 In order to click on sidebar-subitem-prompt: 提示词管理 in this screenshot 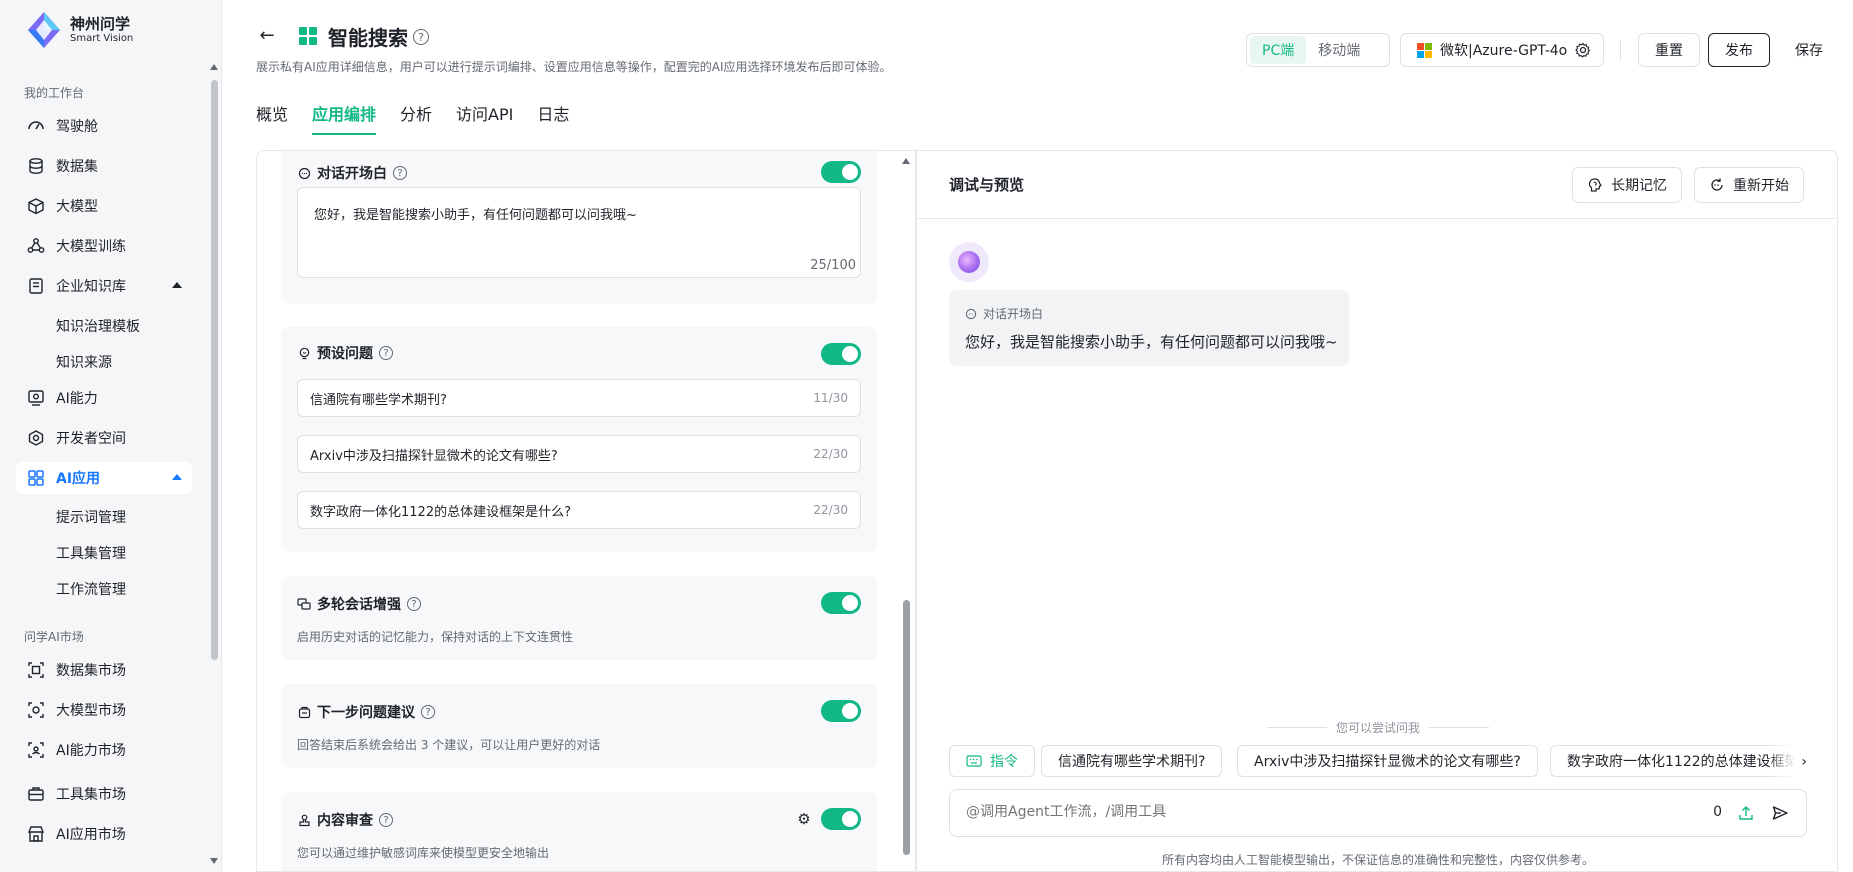, I will do `click(91, 517)`.